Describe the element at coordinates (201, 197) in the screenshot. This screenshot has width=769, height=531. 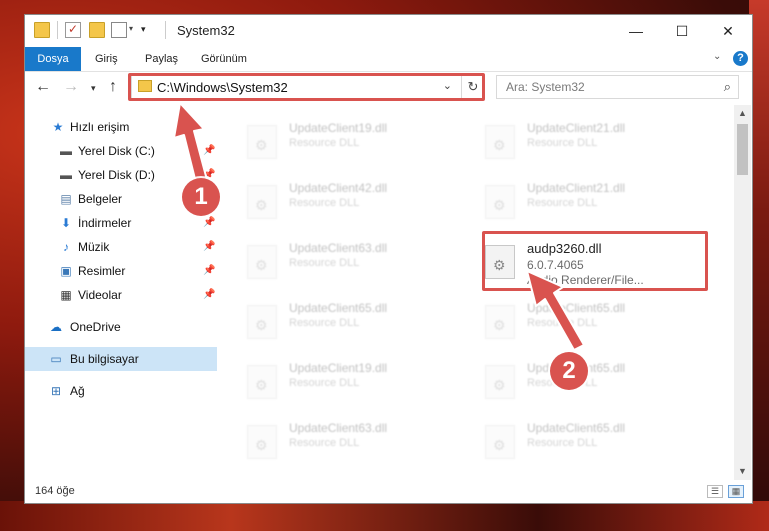
I see `step-badge-1: 1` at that location.